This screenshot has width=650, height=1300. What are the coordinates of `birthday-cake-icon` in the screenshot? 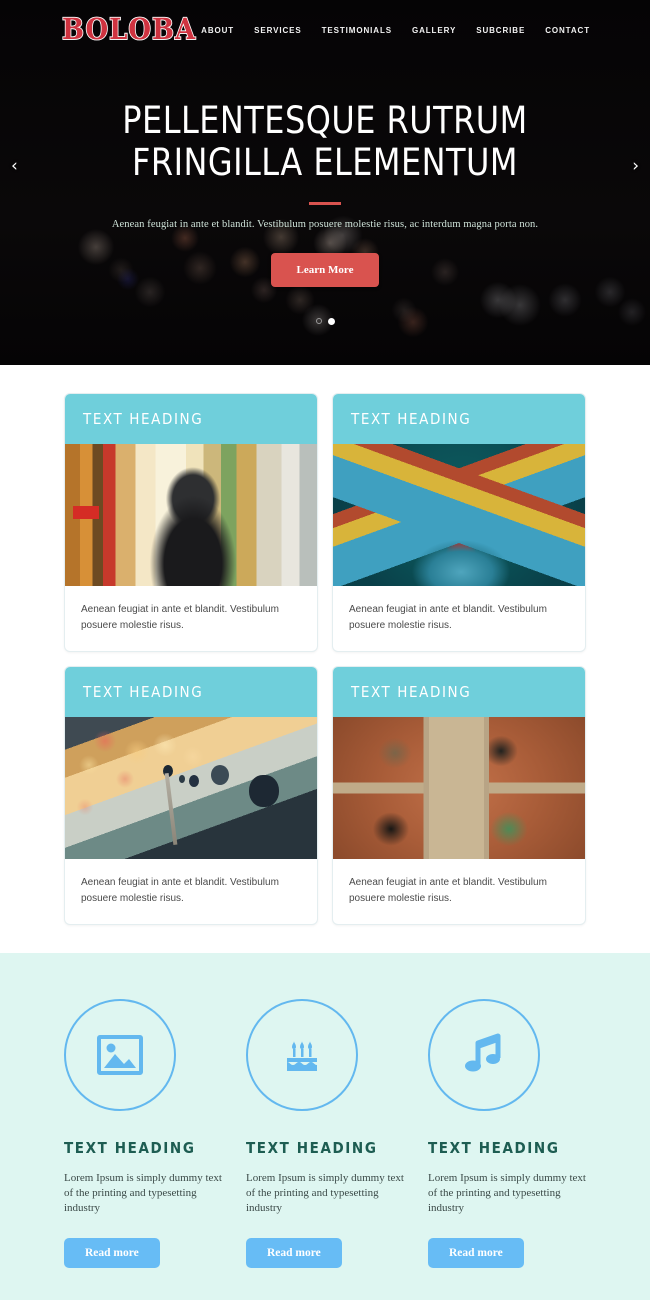 It's located at (302, 1055).